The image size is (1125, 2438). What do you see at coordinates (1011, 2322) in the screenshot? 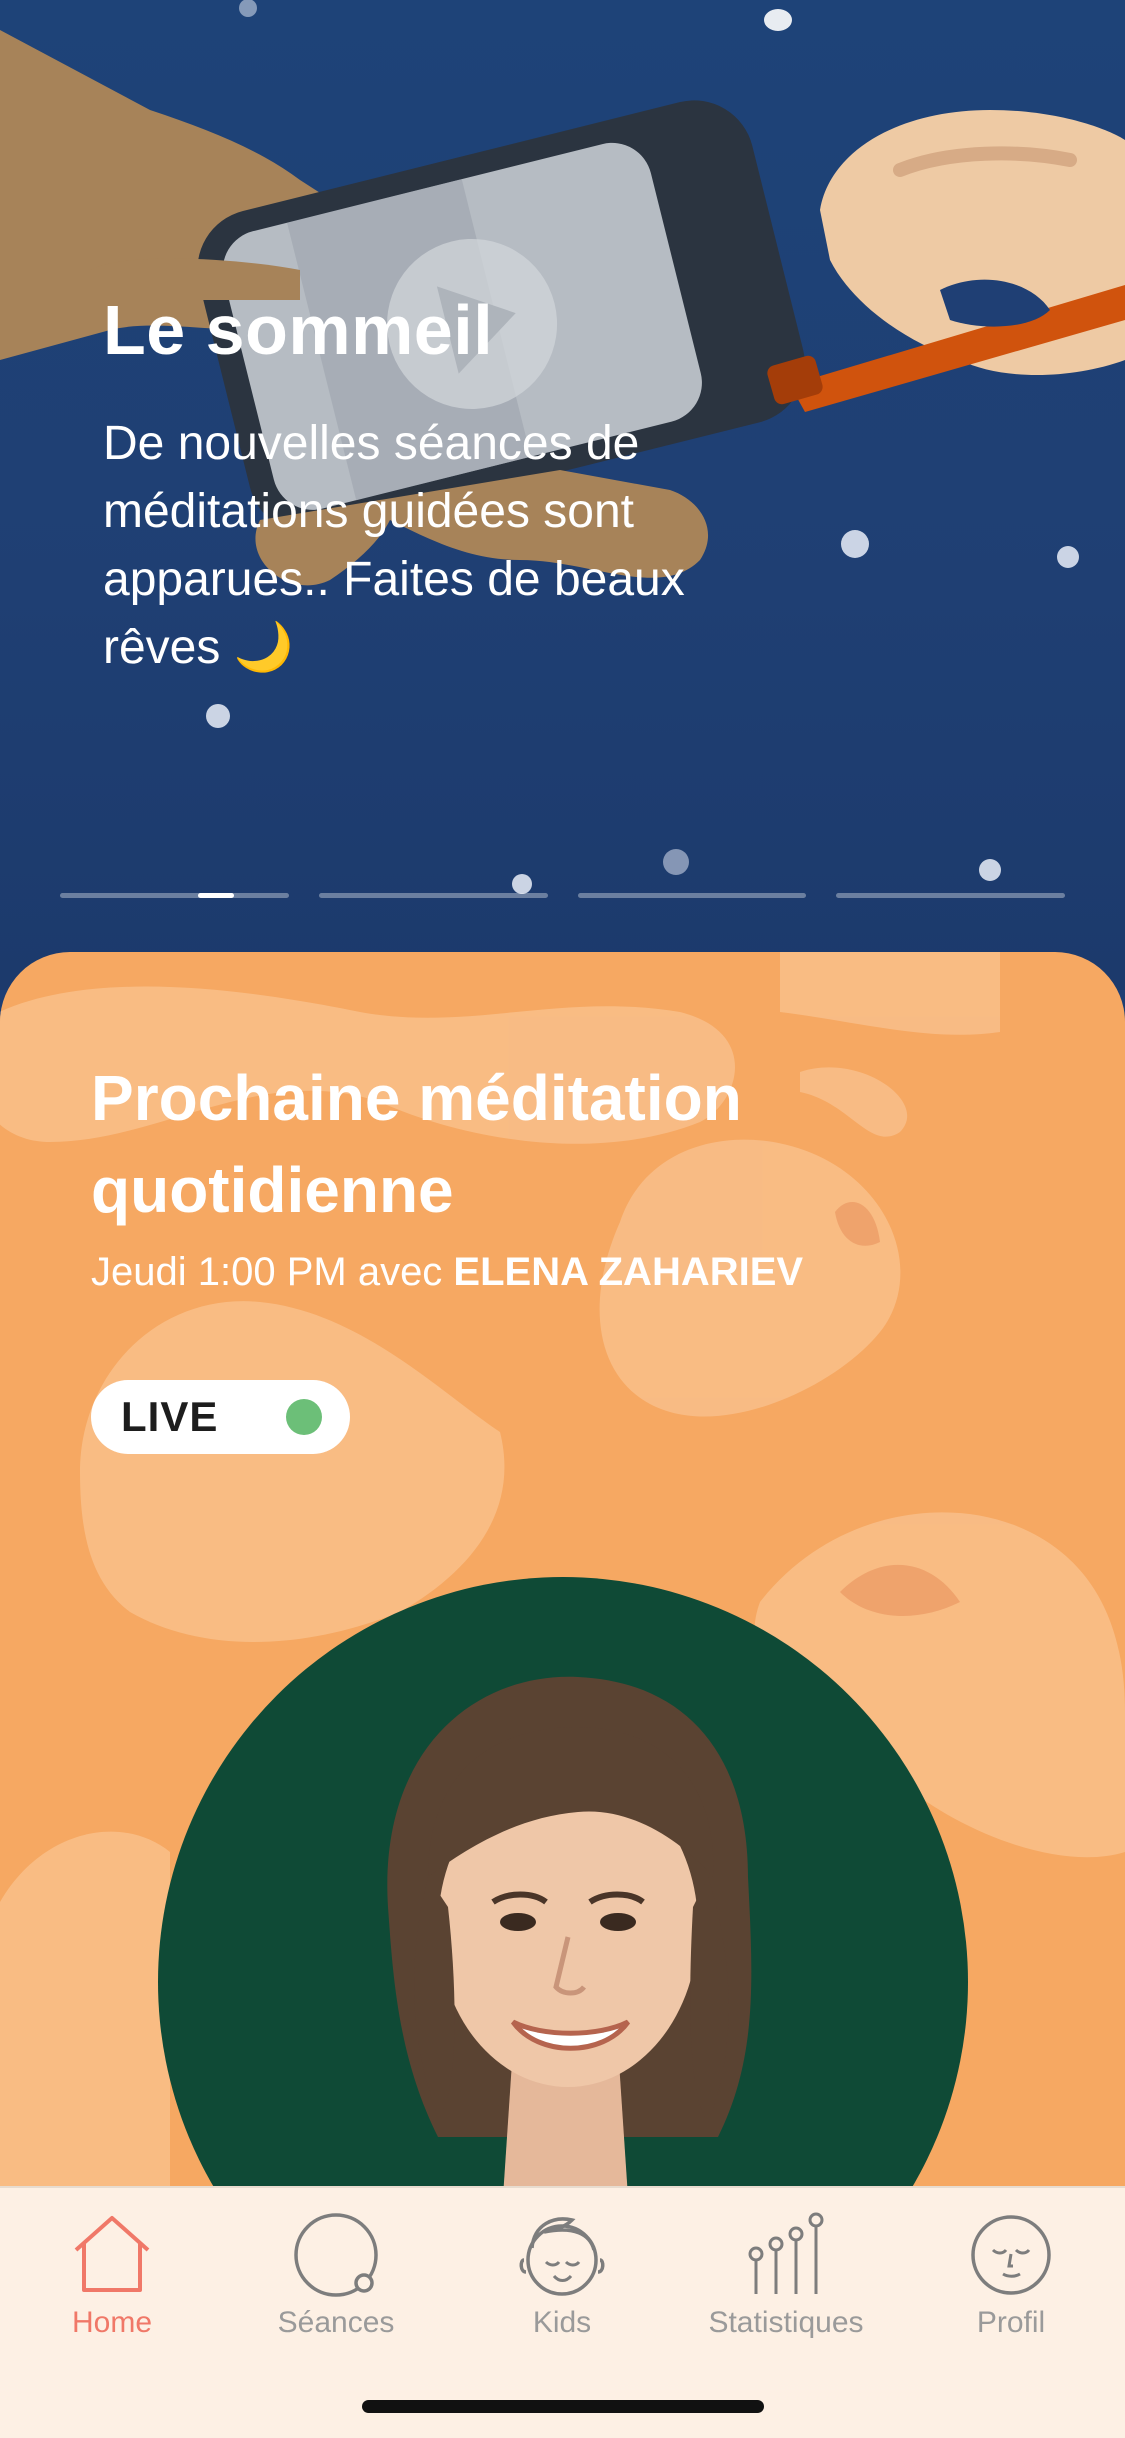
I see `tab-label: Profil` at bounding box center [1011, 2322].